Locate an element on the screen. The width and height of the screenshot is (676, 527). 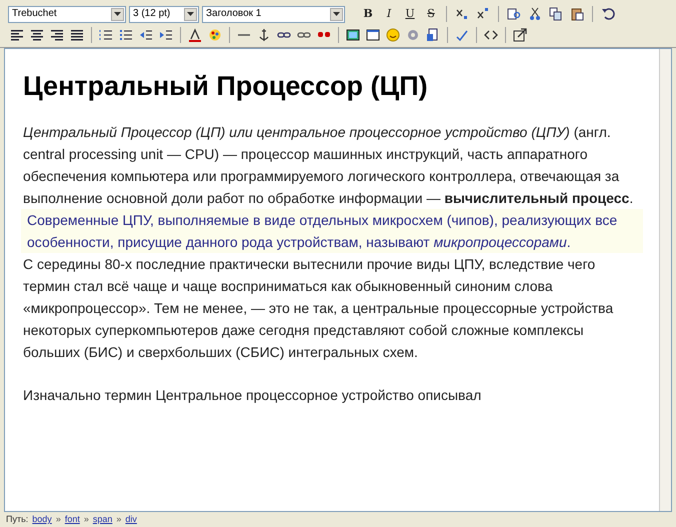
format-button: S is located at coordinates (431, 14).